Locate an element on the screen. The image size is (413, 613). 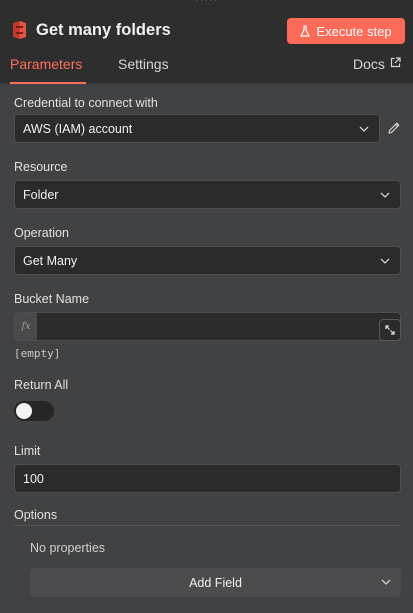
return-all-label: Return All is located at coordinates (41, 385).